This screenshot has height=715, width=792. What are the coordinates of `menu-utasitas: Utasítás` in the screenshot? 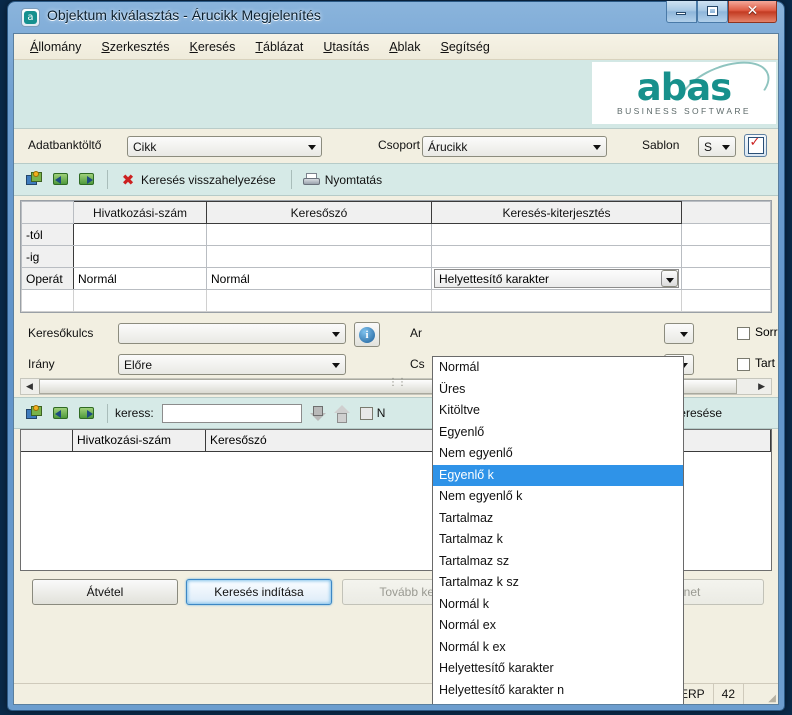 It's located at (346, 47).